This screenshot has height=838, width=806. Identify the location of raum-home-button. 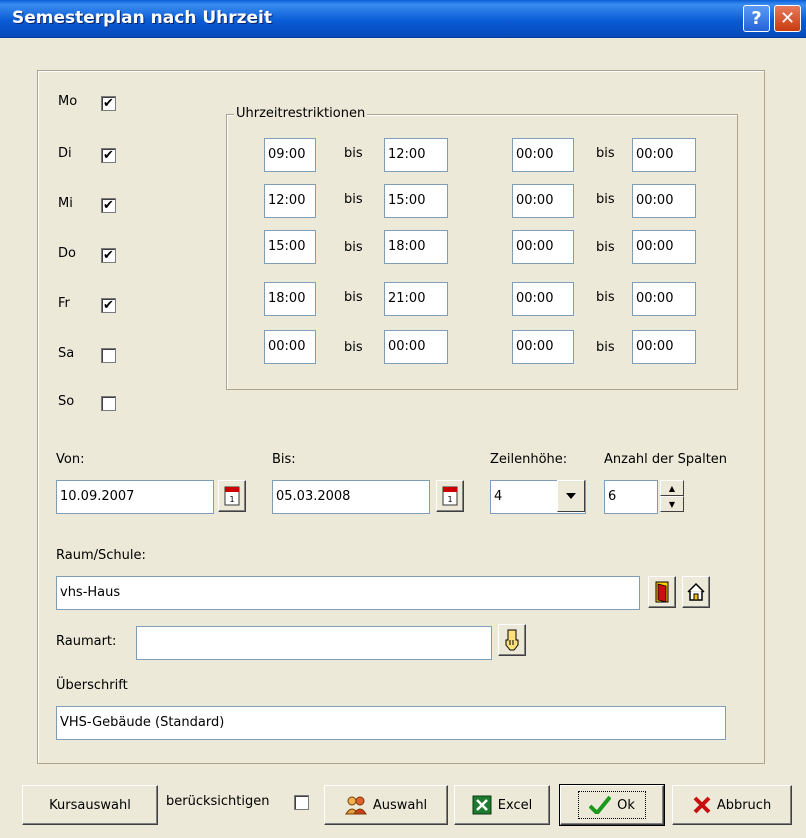
(696, 592).